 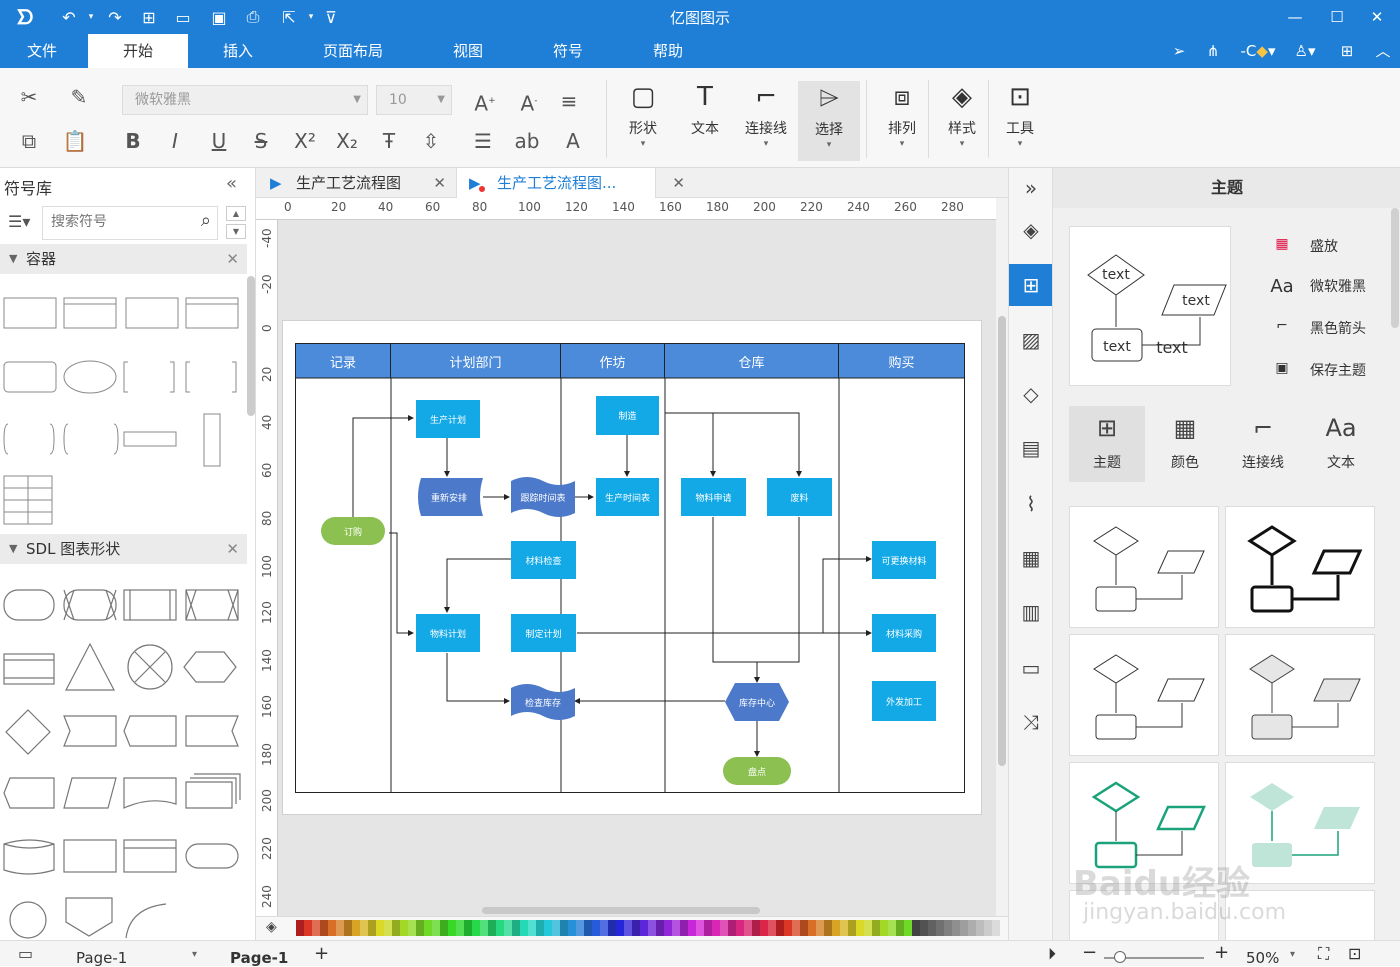 What do you see at coordinates (219, 17) in the screenshot?
I see `save-icon: ▣` at bounding box center [219, 17].